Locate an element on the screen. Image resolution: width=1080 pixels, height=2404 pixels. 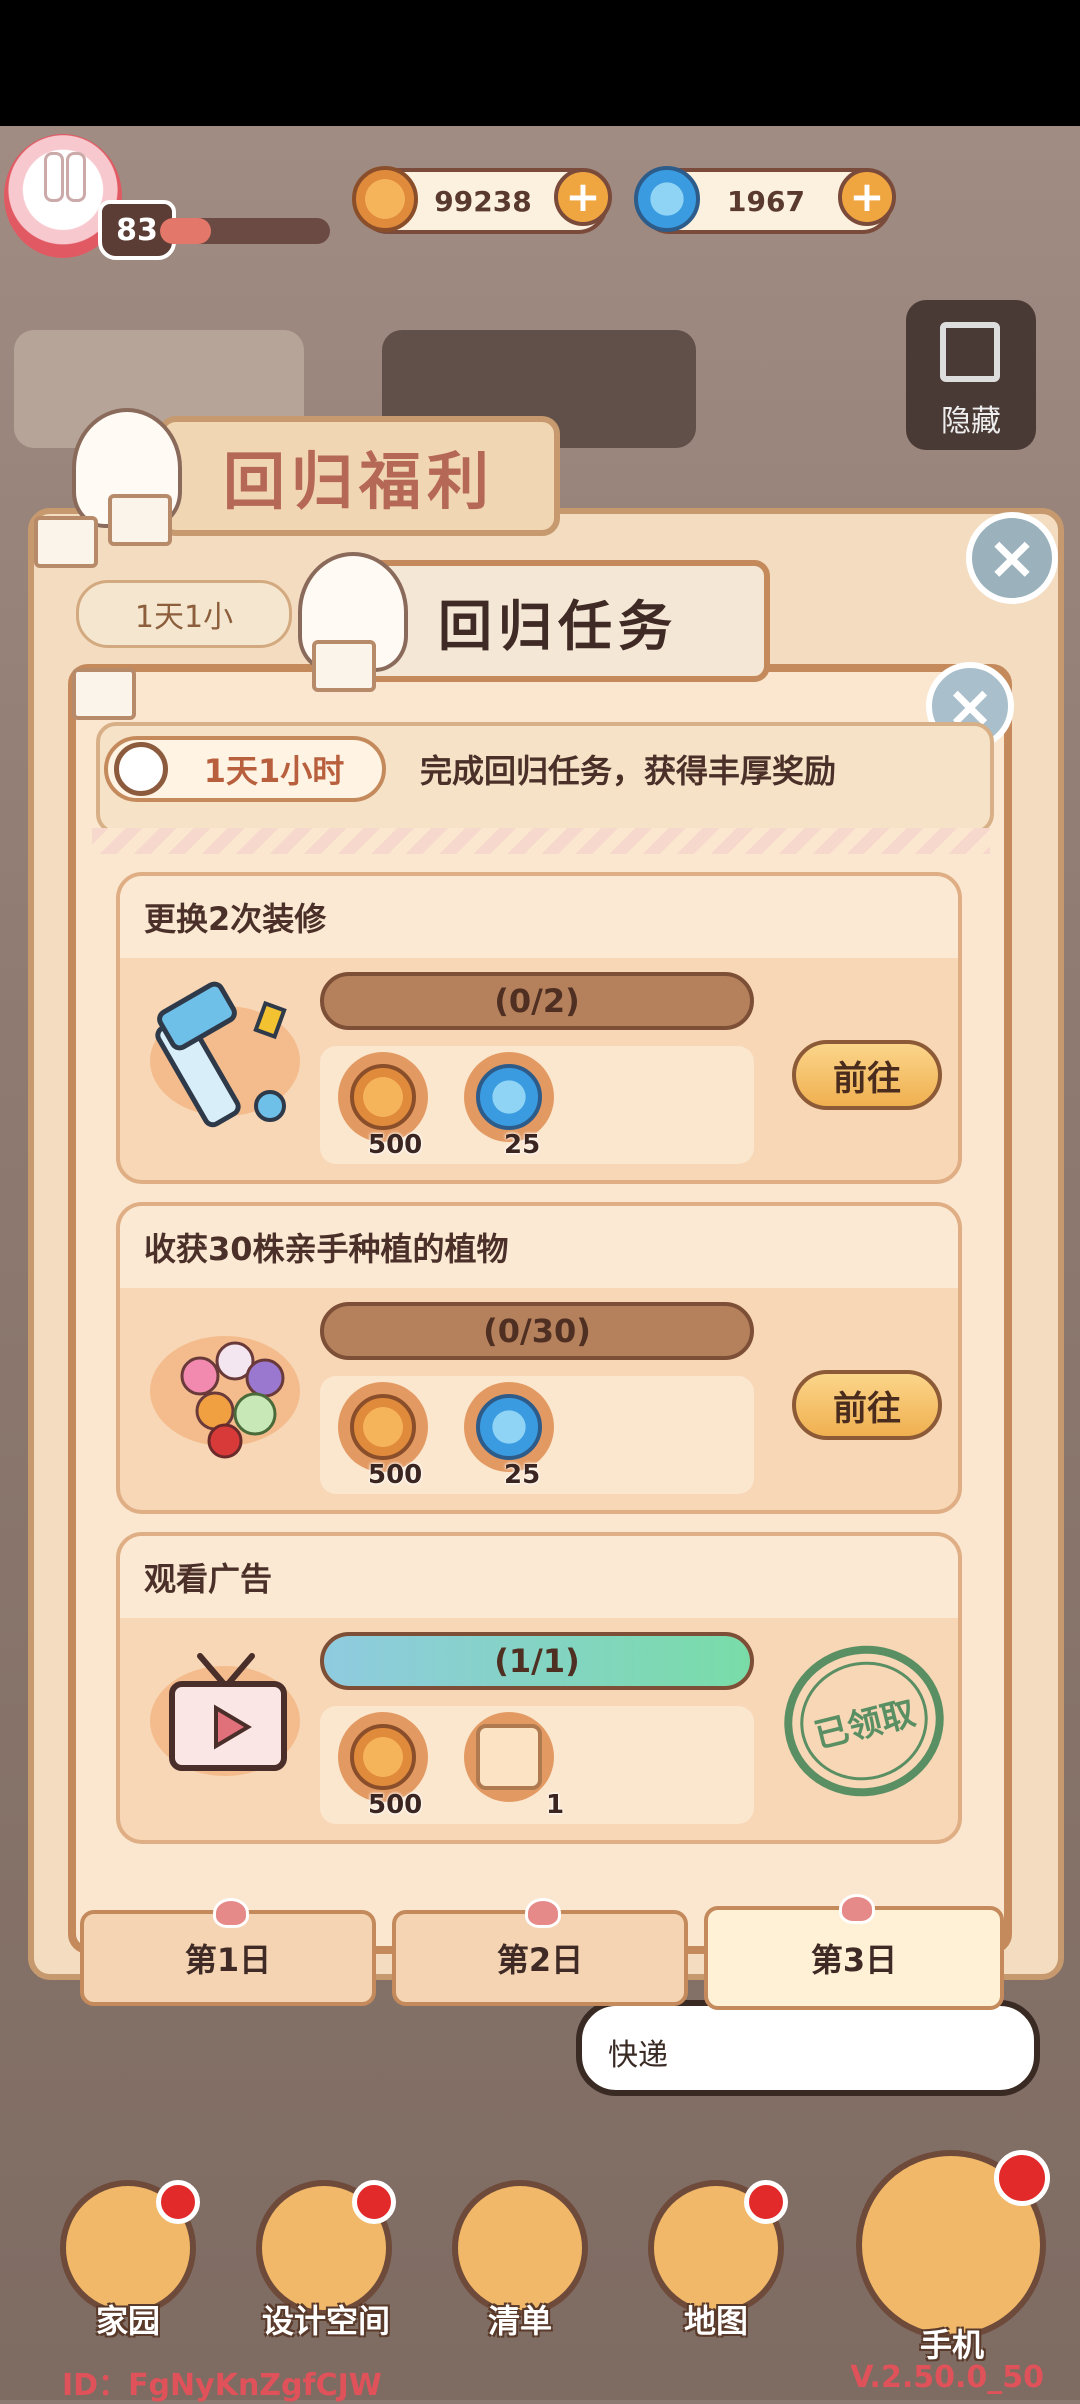
task-progress-text: (1/1) is located at coordinates (537, 1661).